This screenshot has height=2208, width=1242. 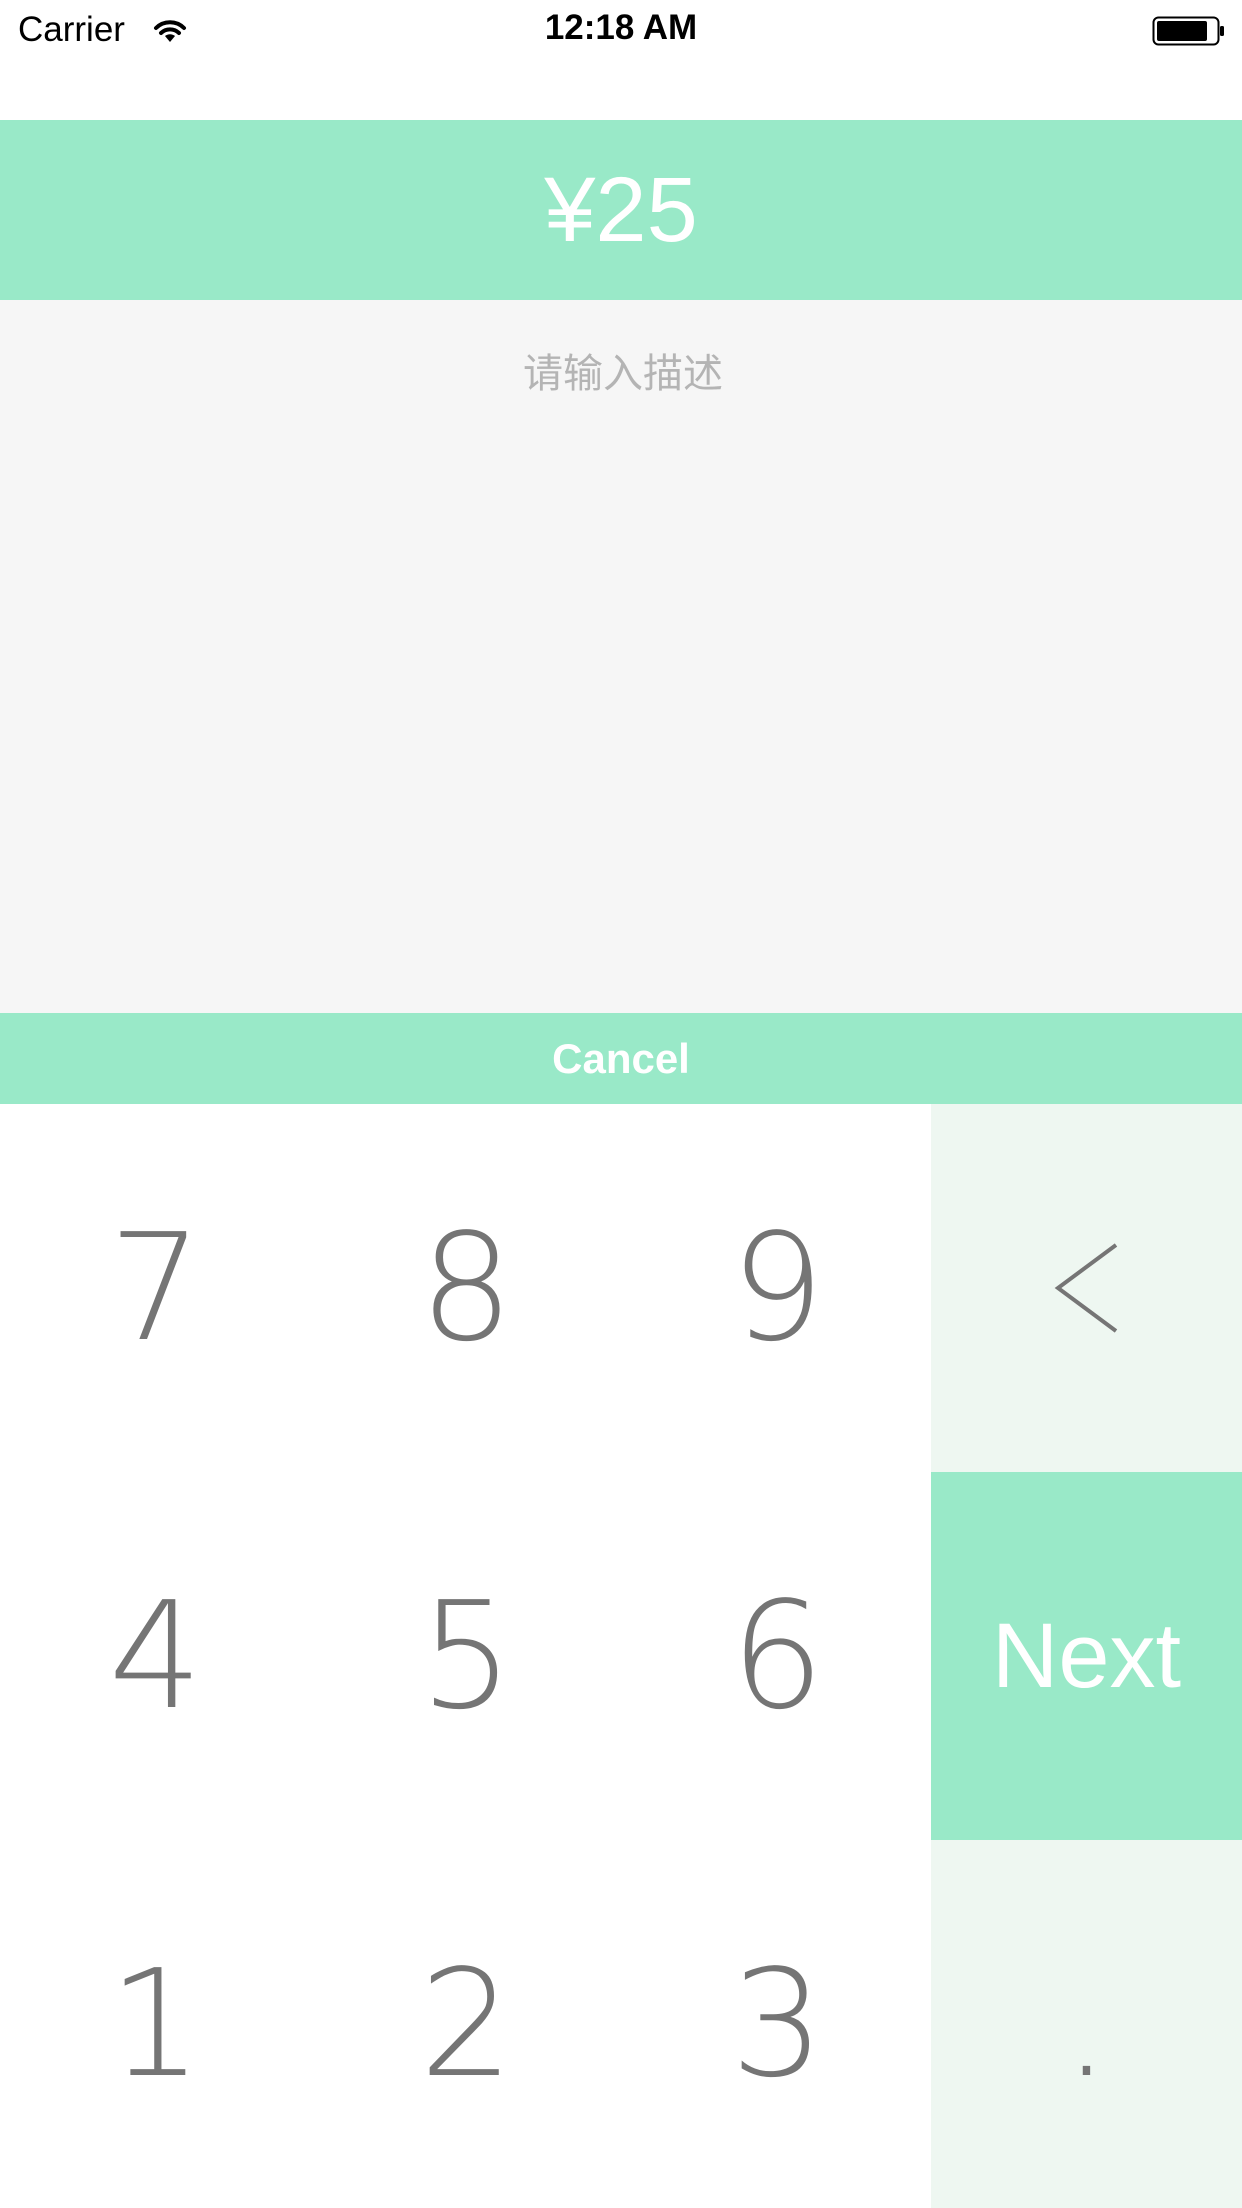 I want to click on key-7: 7, so click(x=155, y=1288).